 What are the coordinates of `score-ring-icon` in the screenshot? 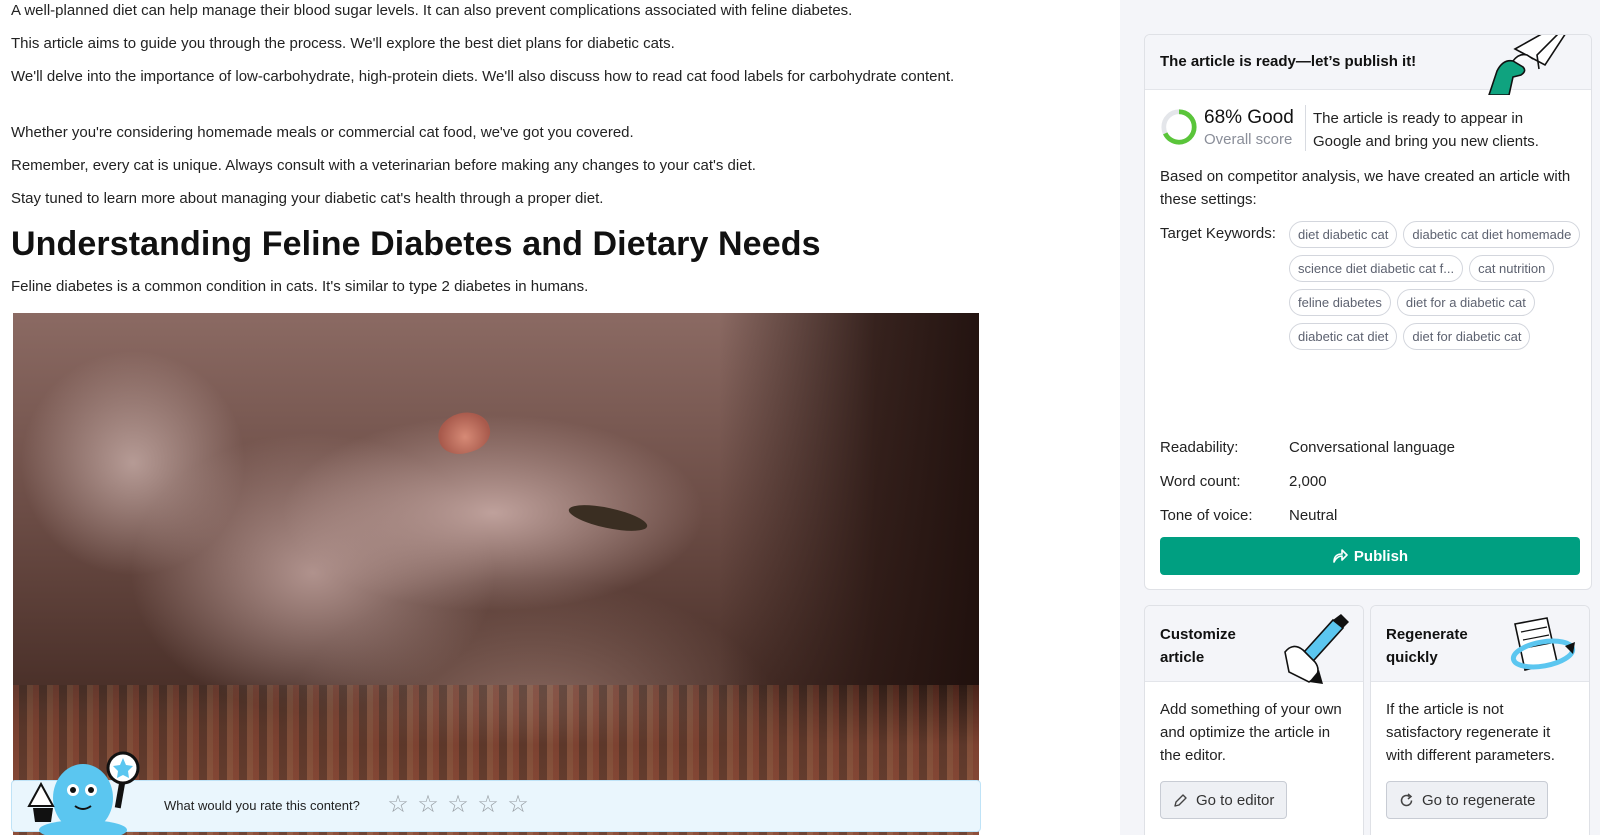 It's located at (1179, 127).